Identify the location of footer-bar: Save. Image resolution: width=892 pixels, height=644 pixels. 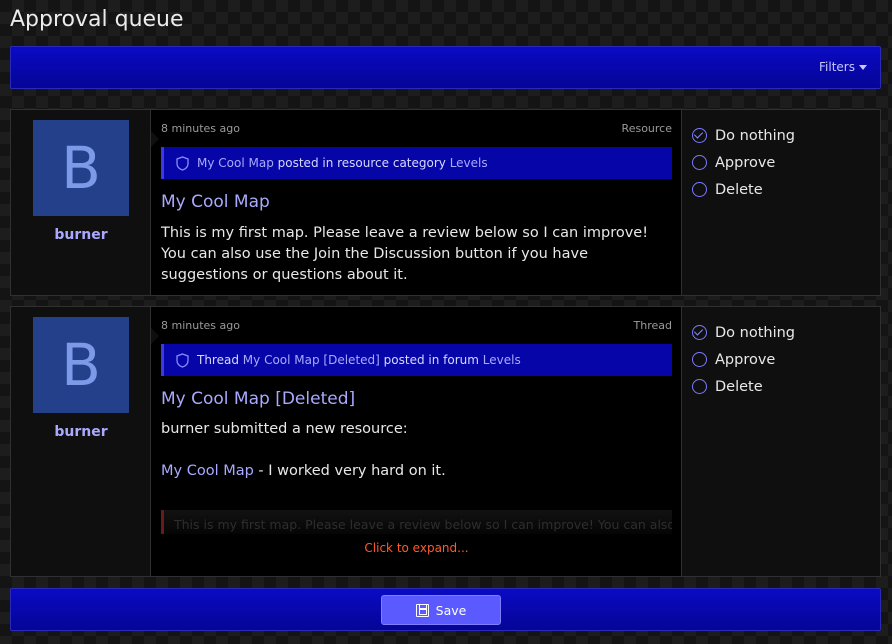
(445, 609).